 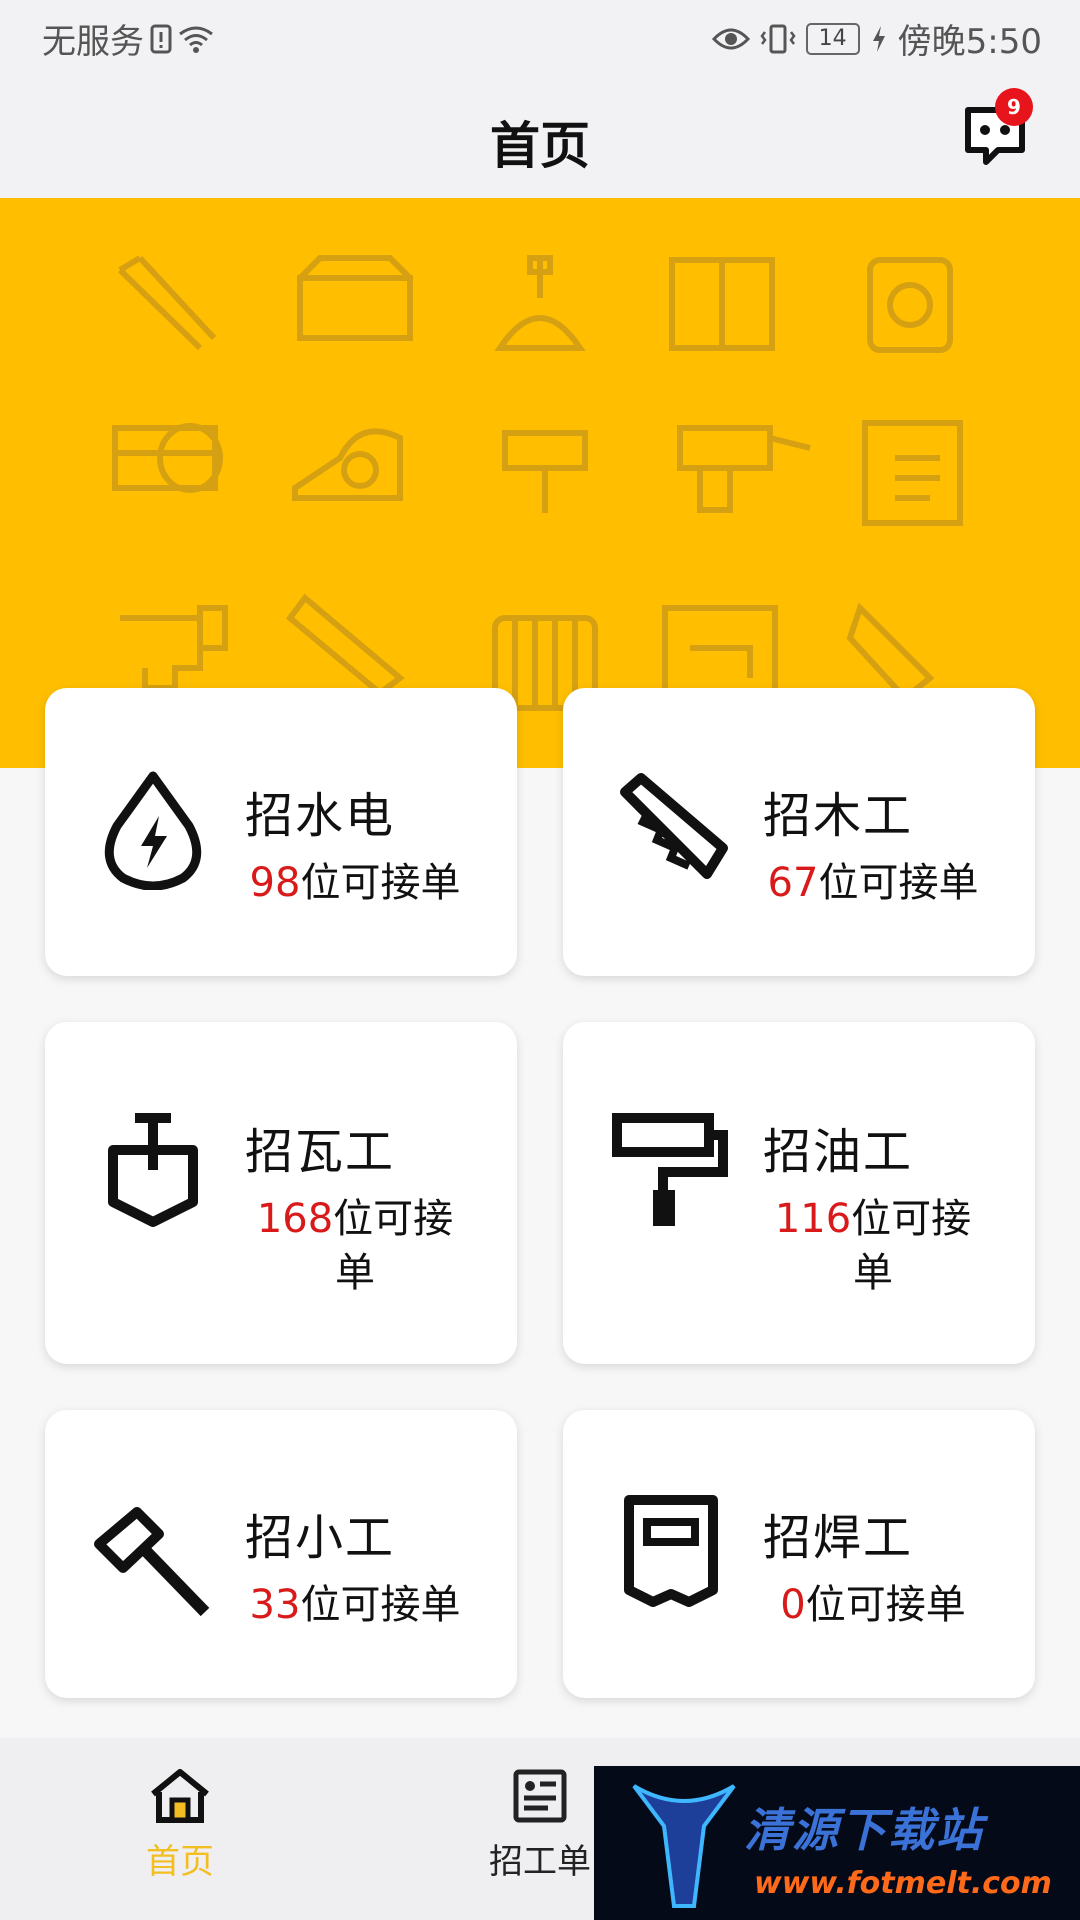 I want to click on watermark-url: www.fotmelt.com, so click(x=903, y=1883).